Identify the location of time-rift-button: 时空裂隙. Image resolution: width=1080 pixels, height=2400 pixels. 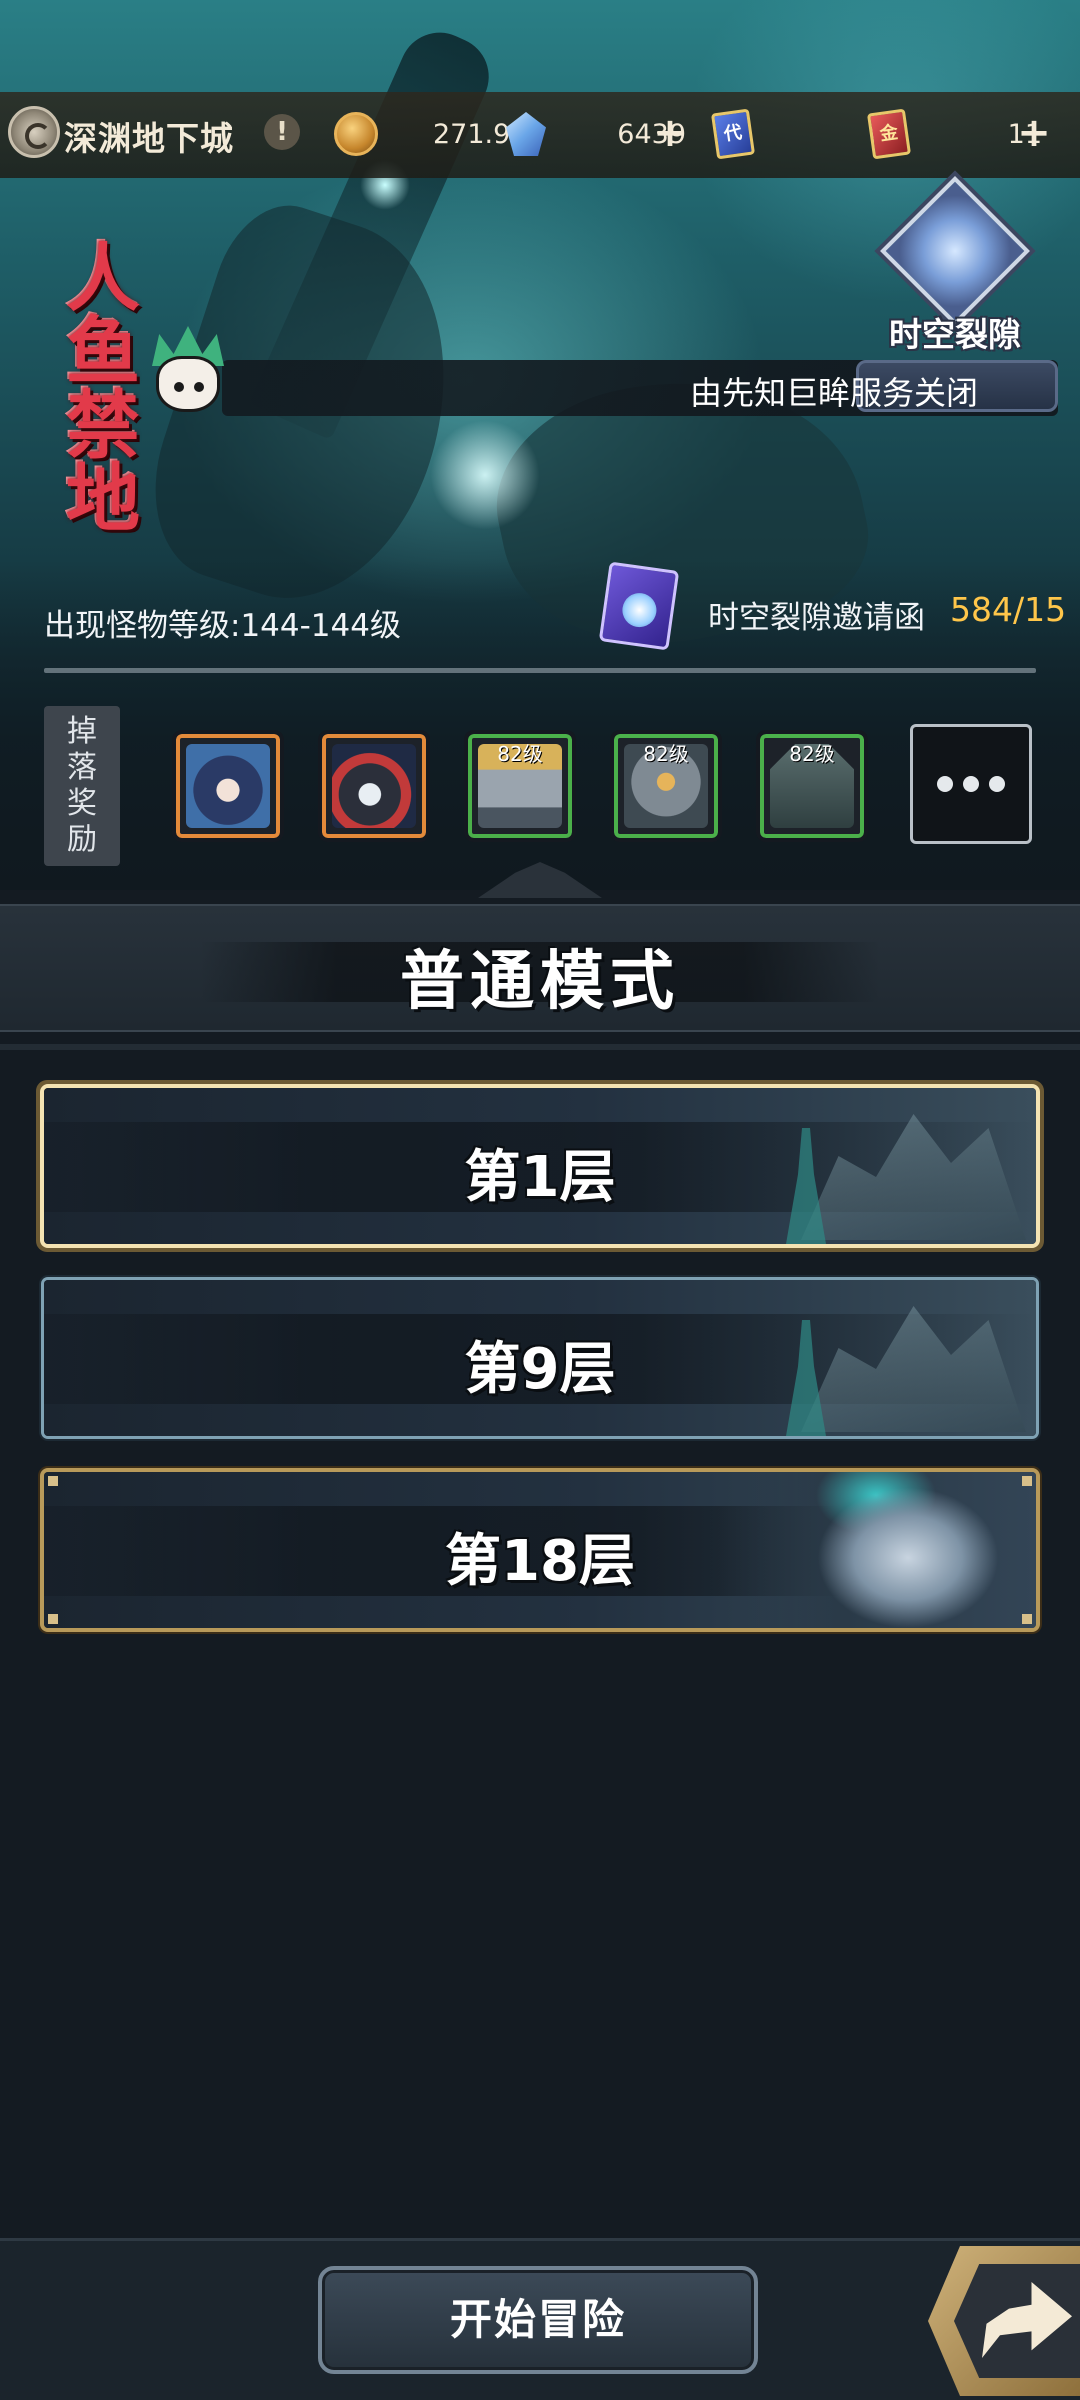
(955, 267).